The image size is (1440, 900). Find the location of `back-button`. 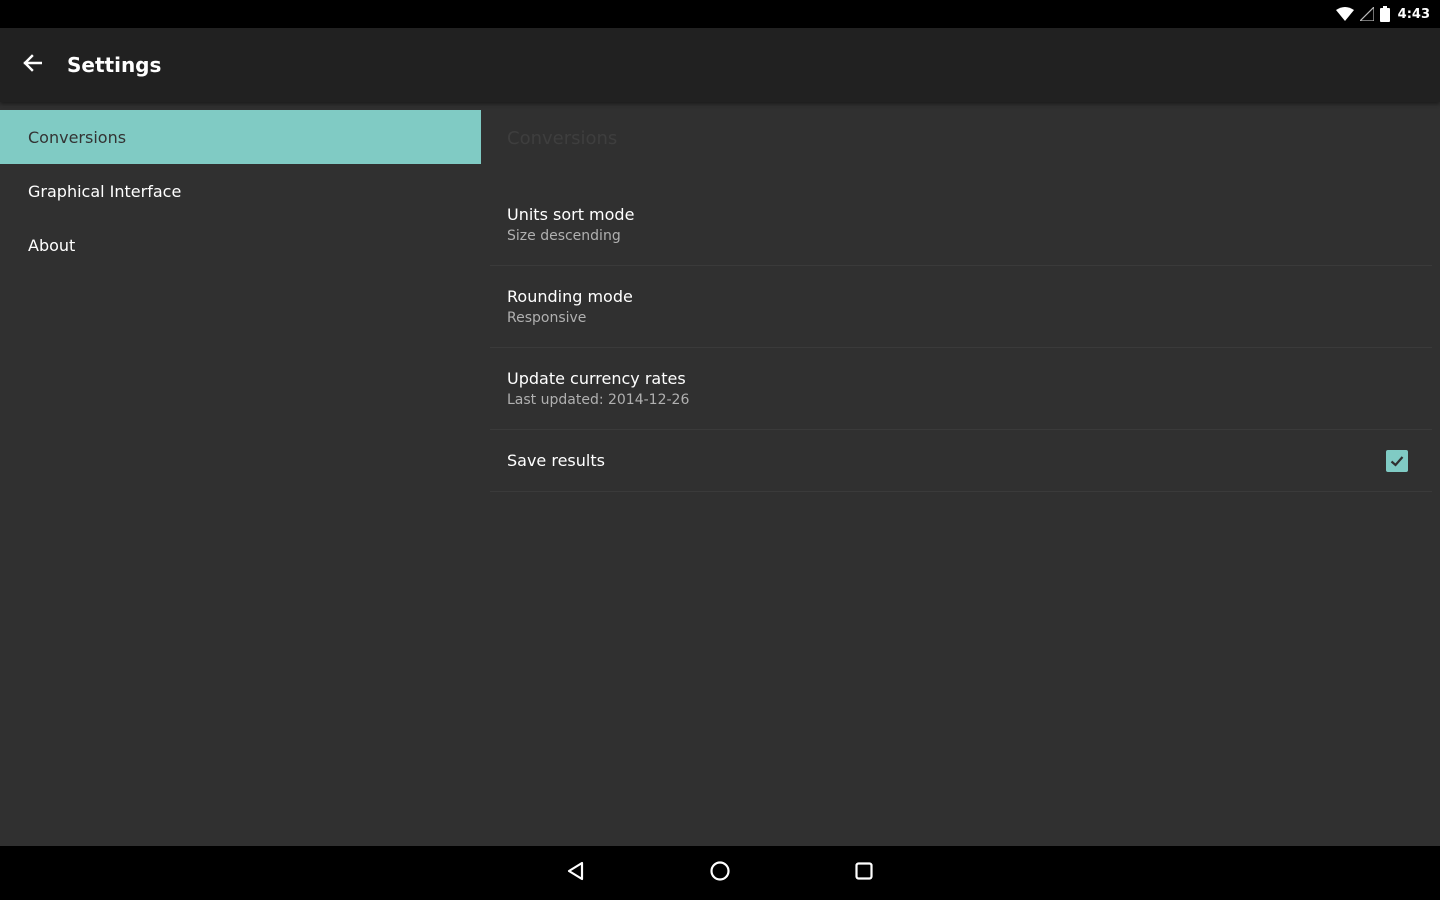

back-button is located at coordinates (32, 65).